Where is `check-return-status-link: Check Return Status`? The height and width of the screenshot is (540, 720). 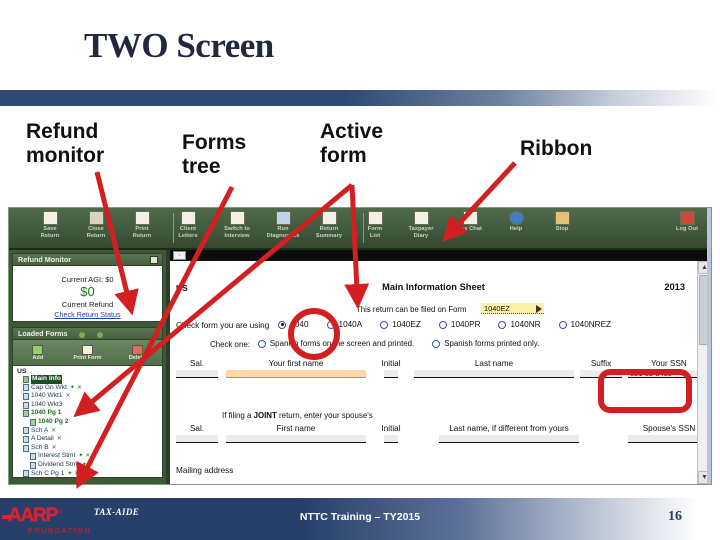 check-return-status-link: Check Return Status is located at coordinates (87, 314).